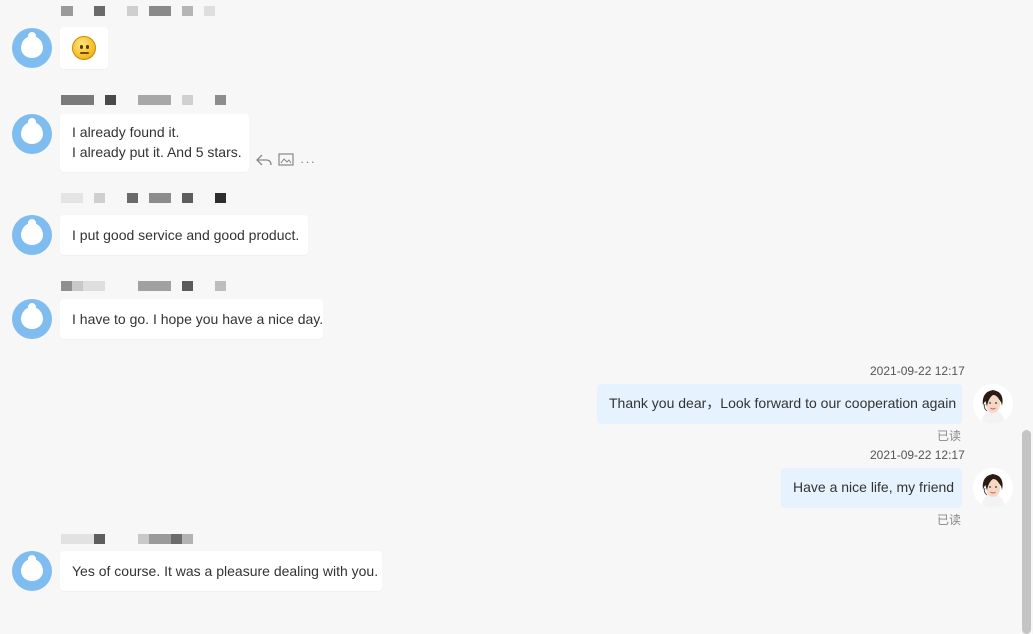 Image resolution: width=1033 pixels, height=634 pixels. I want to click on message-bubble: I put good service and good product., so click(184, 235).